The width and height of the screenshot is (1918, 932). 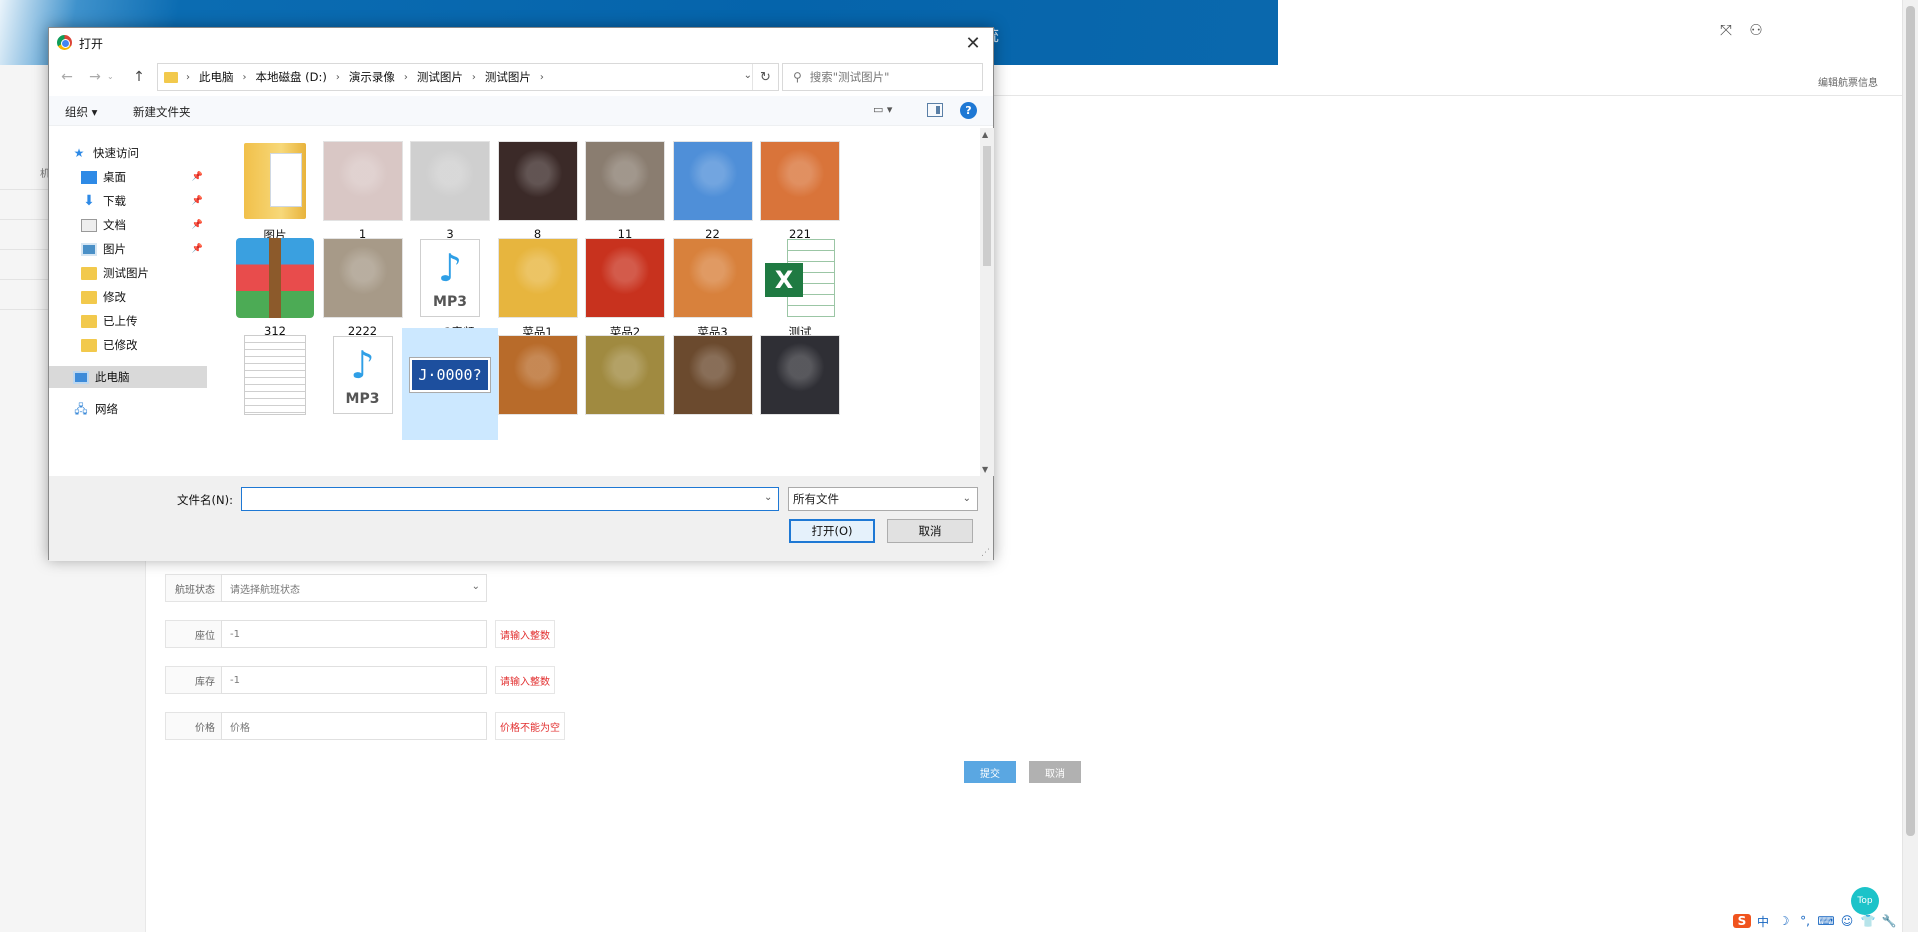 What do you see at coordinates (713, 287) in the screenshot?
I see `file-item: 菜品3` at bounding box center [713, 287].